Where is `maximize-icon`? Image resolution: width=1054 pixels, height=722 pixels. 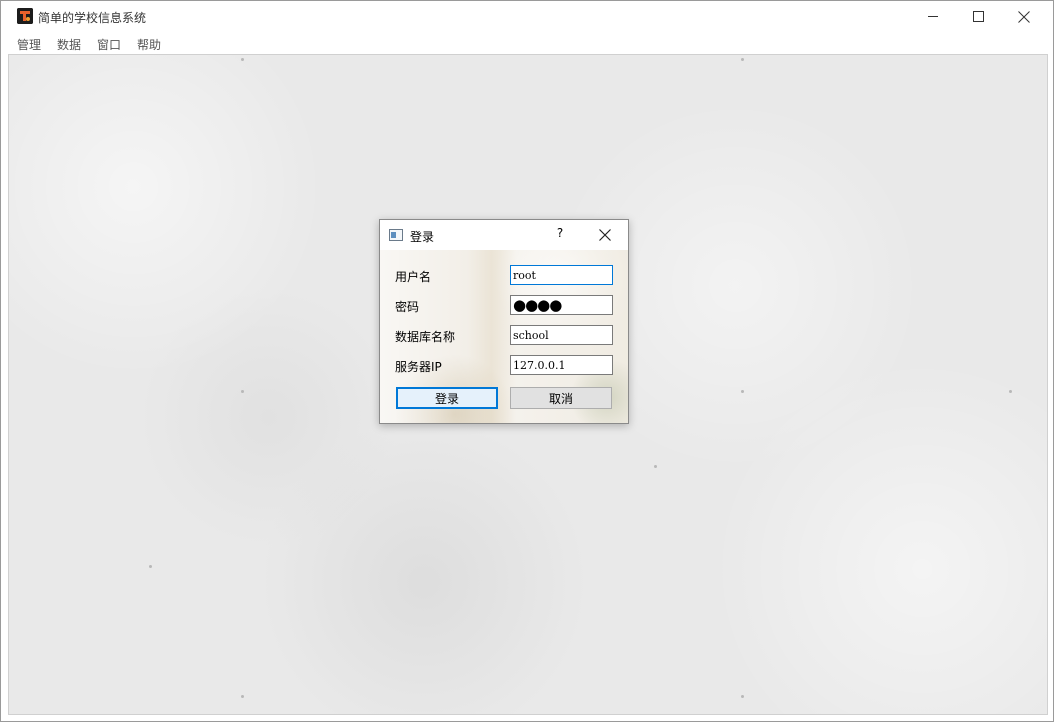 maximize-icon is located at coordinates (978, 16).